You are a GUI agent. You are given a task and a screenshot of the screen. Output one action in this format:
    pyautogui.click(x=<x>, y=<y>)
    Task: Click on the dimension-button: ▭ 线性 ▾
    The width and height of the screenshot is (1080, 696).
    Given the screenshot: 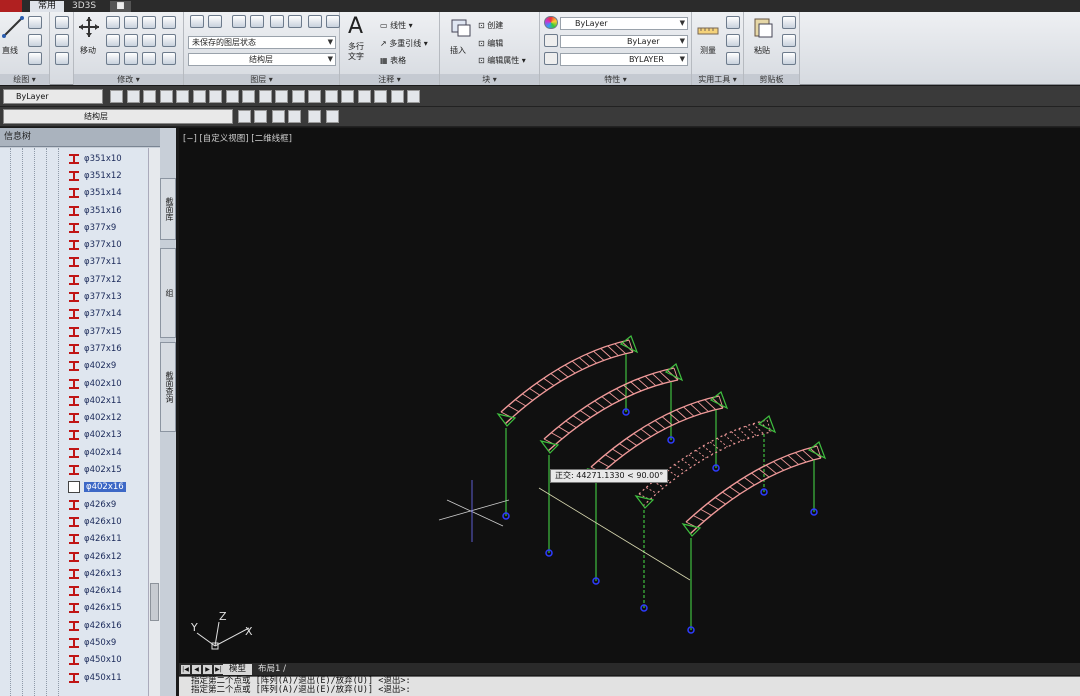 What is the action you would take?
    pyautogui.click(x=396, y=25)
    